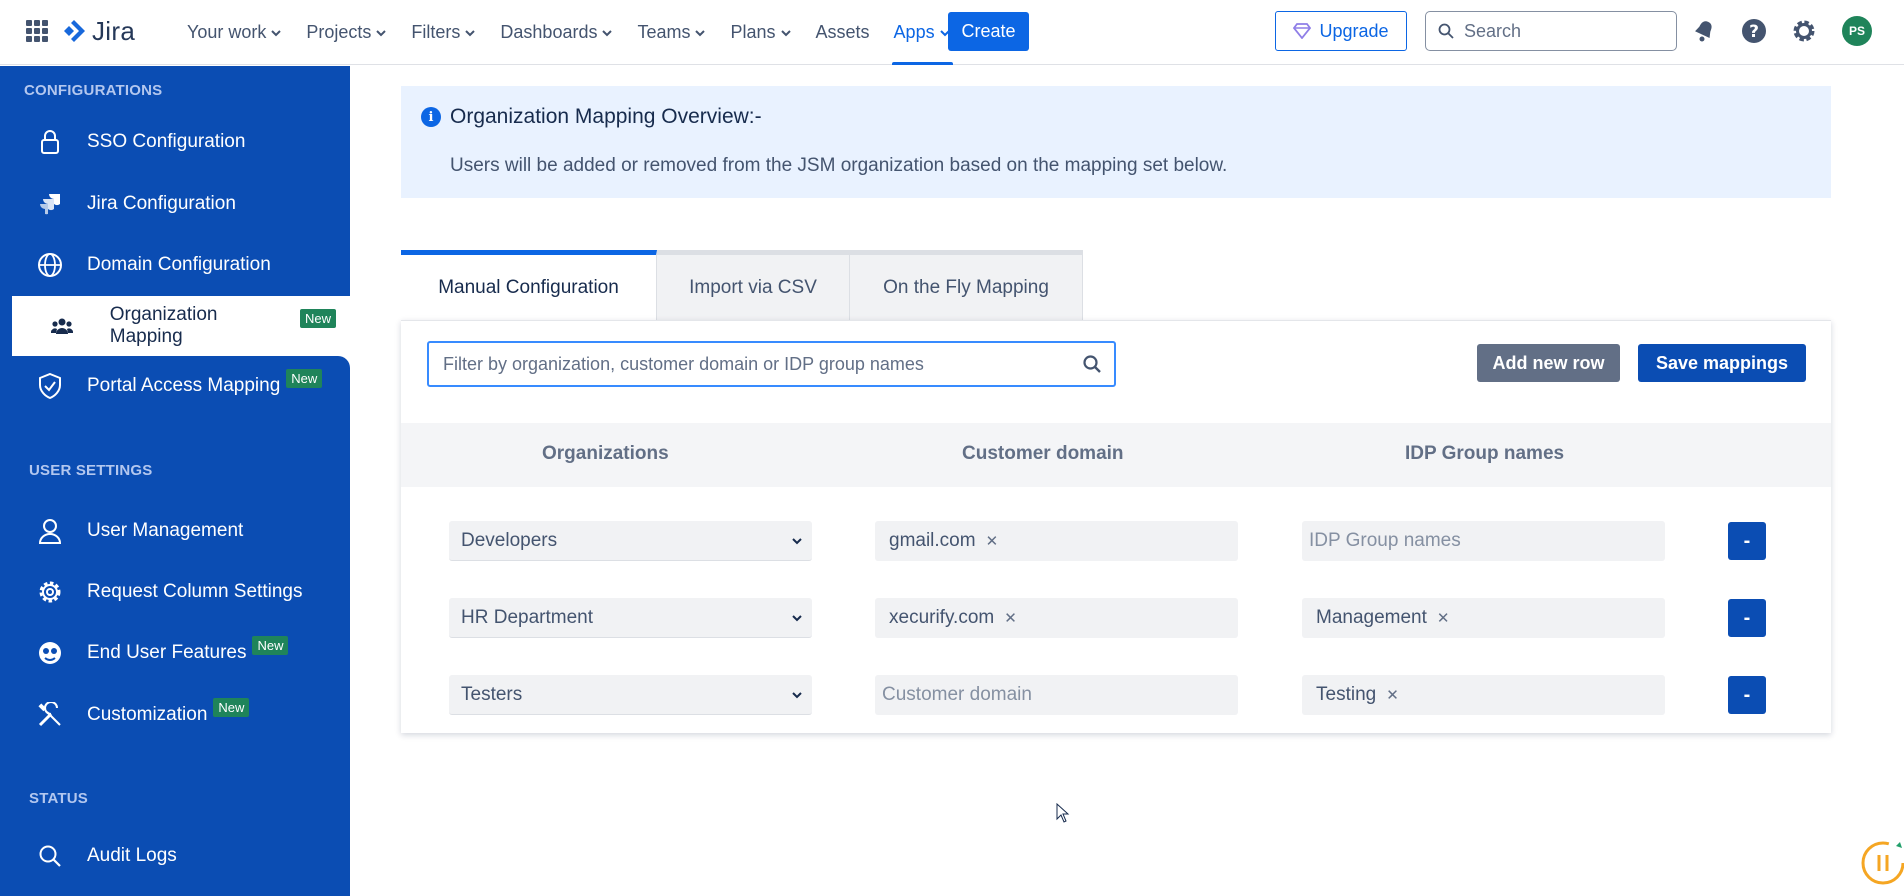  I want to click on nav-dashboards: Dashboards, so click(556, 32).